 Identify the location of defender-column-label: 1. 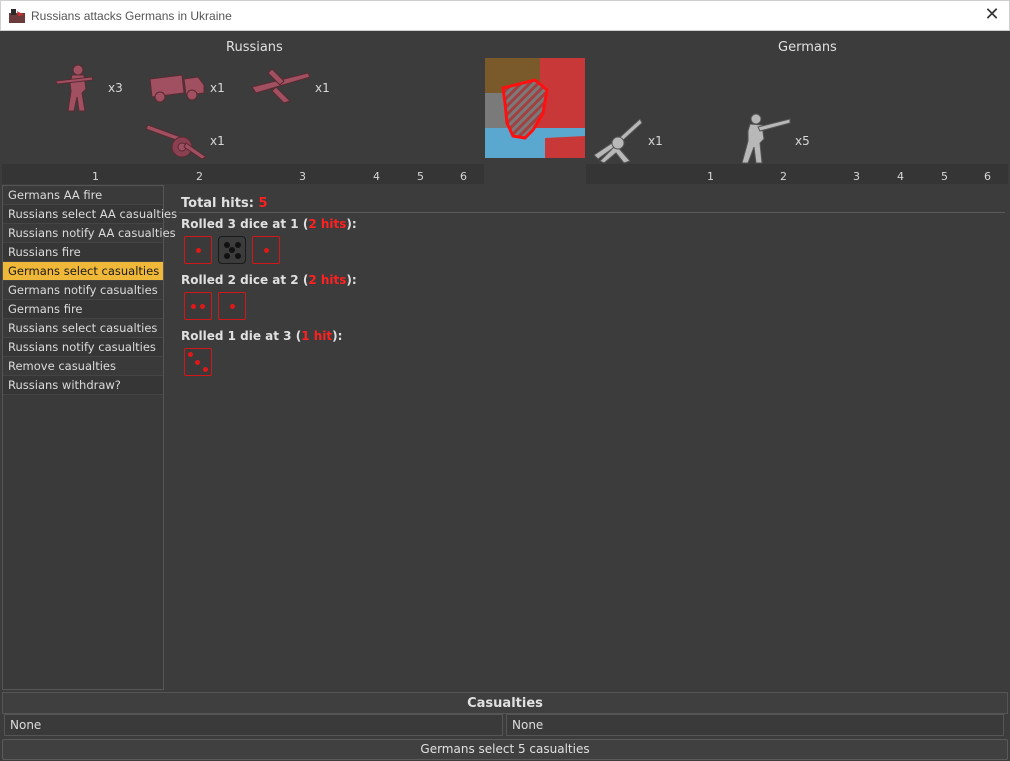
(710, 176).